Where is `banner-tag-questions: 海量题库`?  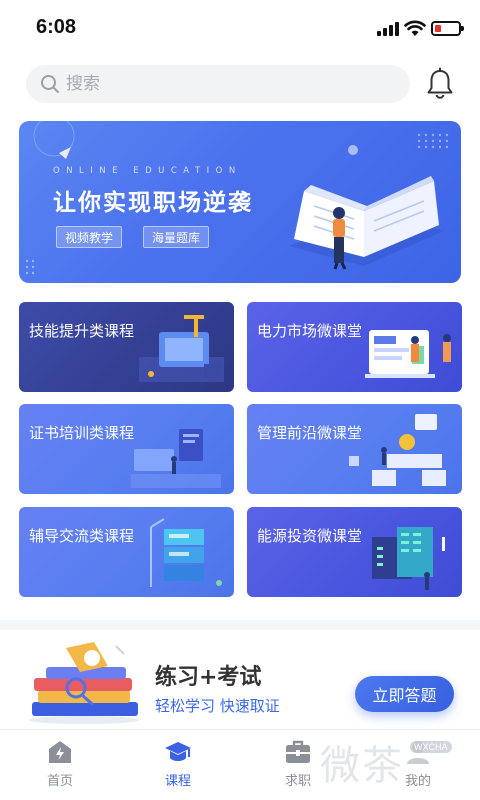
banner-tag-questions: 海量题库 is located at coordinates (176, 237).